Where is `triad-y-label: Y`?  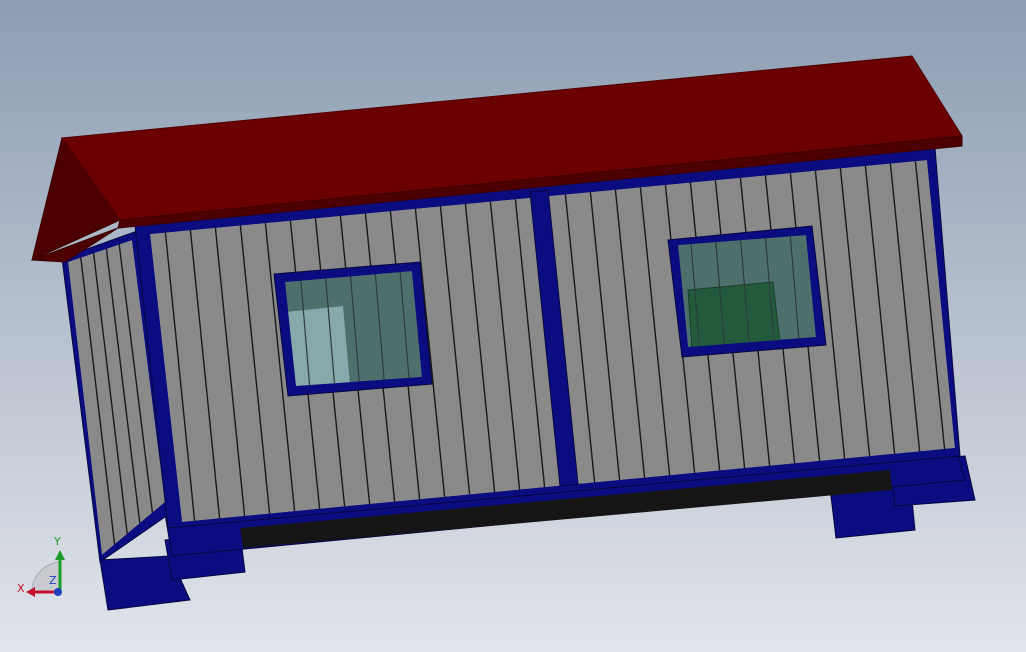
triad-y-label: Y is located at coordinates (57, 541).